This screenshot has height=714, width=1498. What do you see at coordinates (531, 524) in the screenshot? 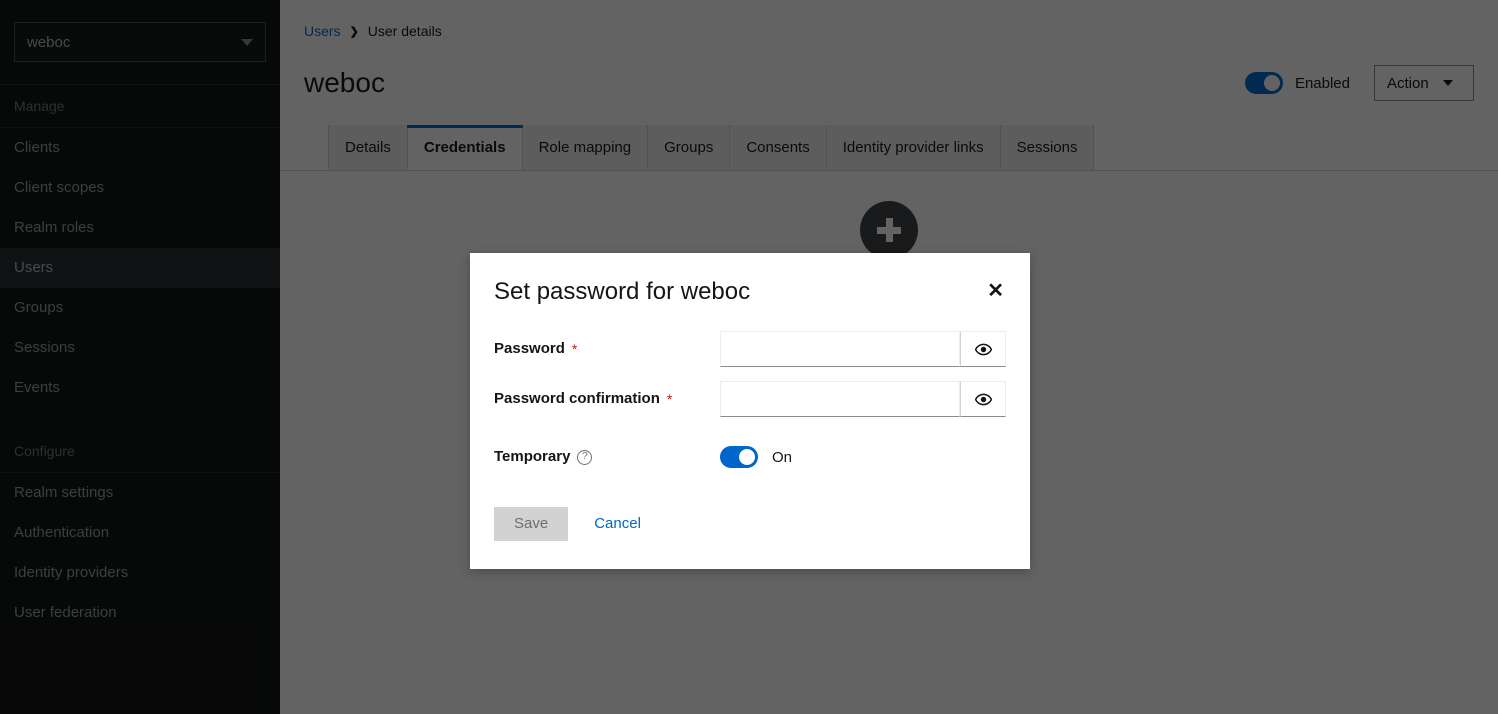
I see `save-button: Save` at bounding box center [531, 524].